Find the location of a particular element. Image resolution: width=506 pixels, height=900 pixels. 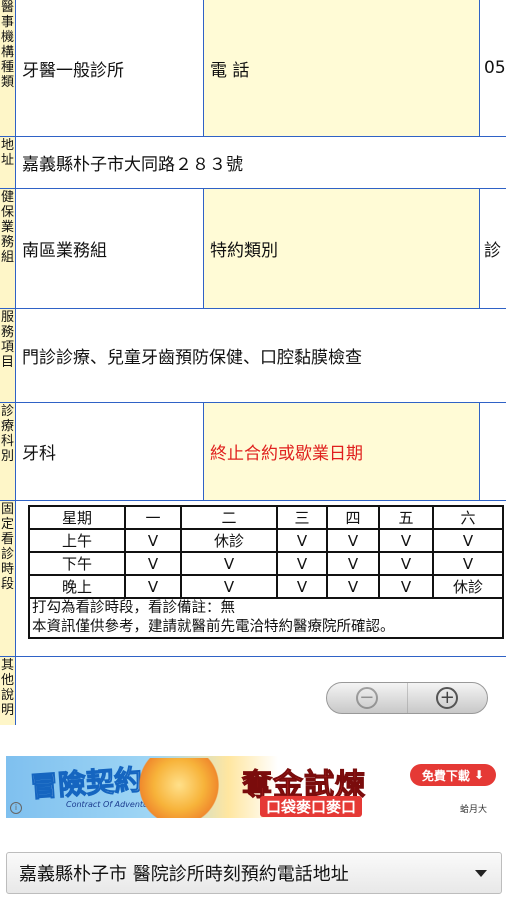

ad-download-button: 免費下載 ⬇ is located at coordinates (453, 775).